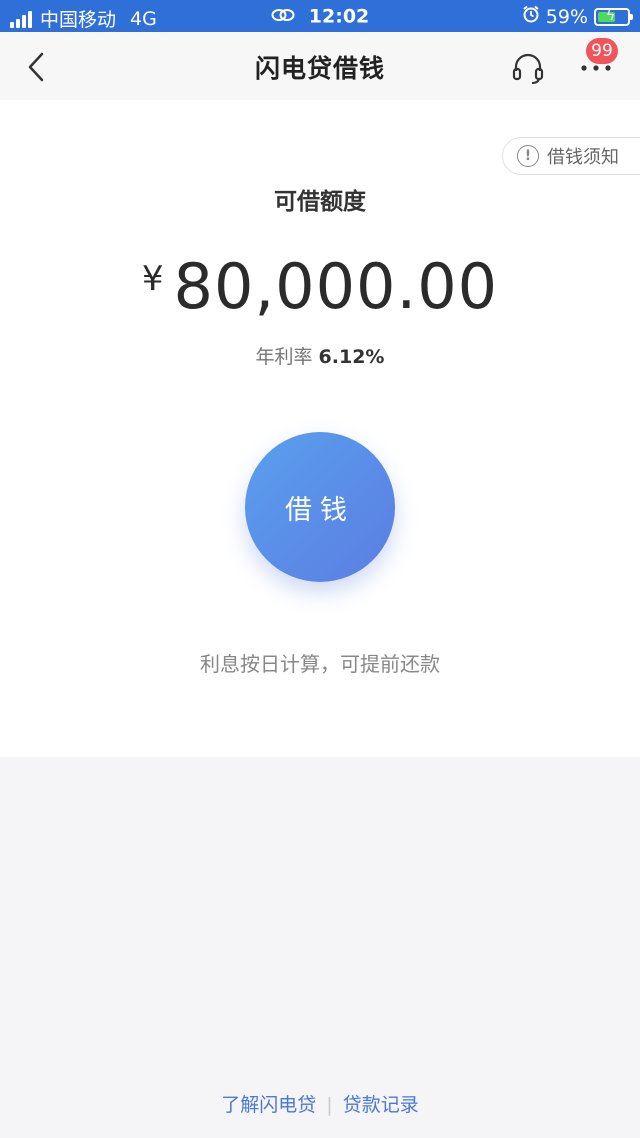 The width and height of the screenshot is (640, 1138). Describe the element at coordinates (339, 16) in the screenshot. I see `clock-time: 12:02` at that location.